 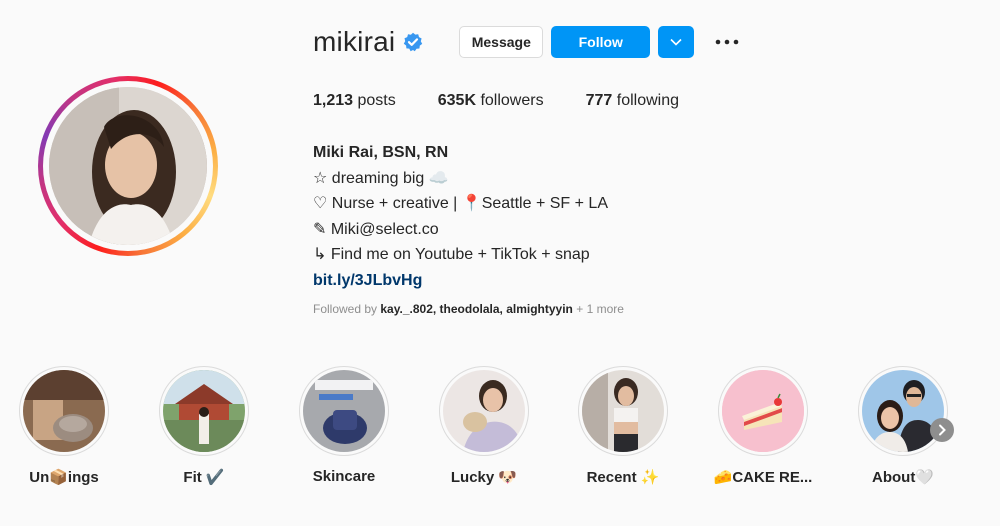 I want to click on profile-stats: 1,213 posts 635K followers 777 following, so click(x=517, y=101).